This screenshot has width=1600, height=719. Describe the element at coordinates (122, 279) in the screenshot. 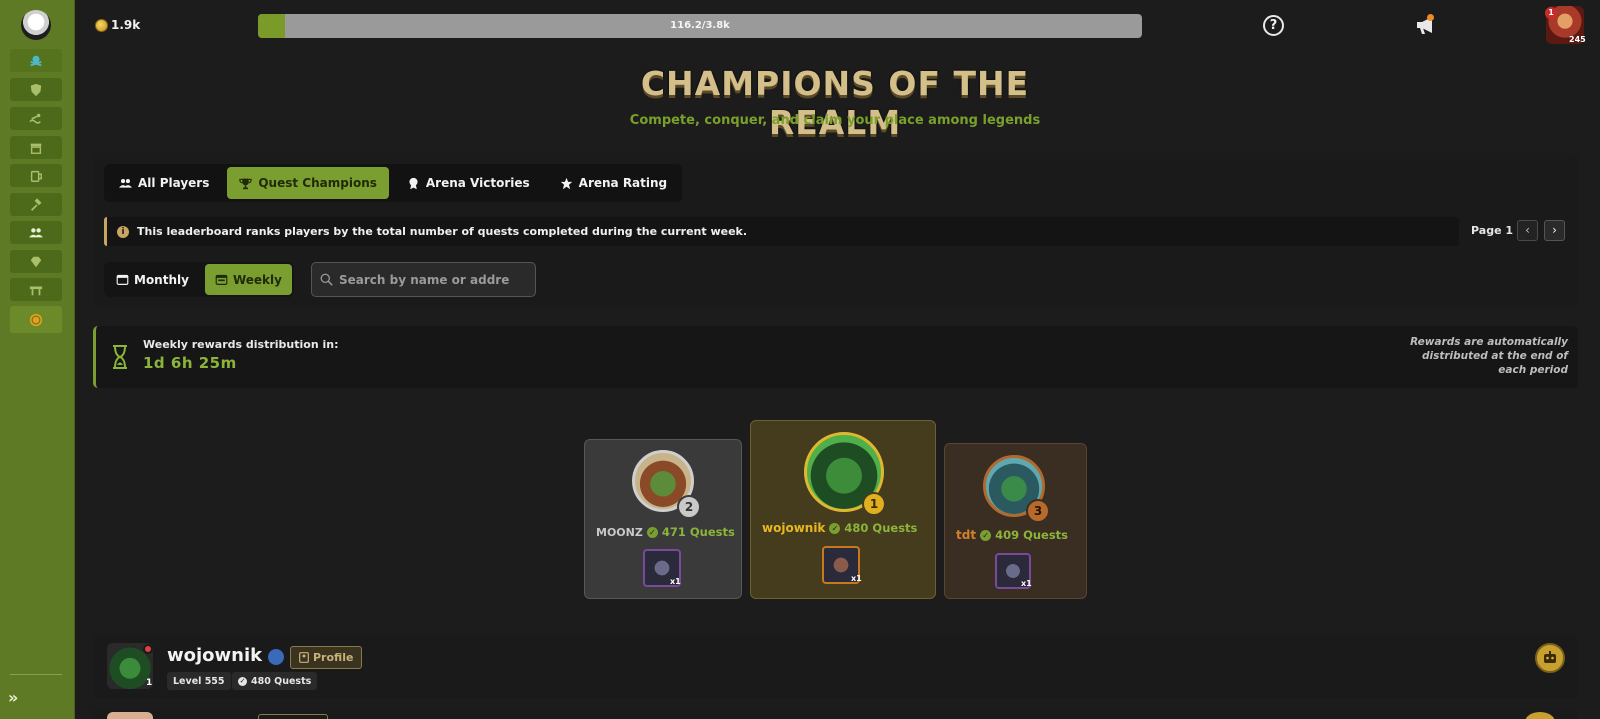

I see `calendar-icon` at that location.